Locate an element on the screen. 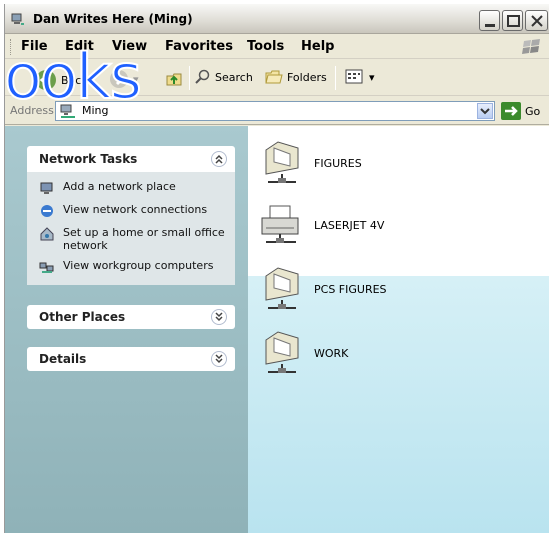 This screenshot has height=533, width=549. shared-folder-pcs-figures: PCS FIGURES is located at coordinates (323, 289).